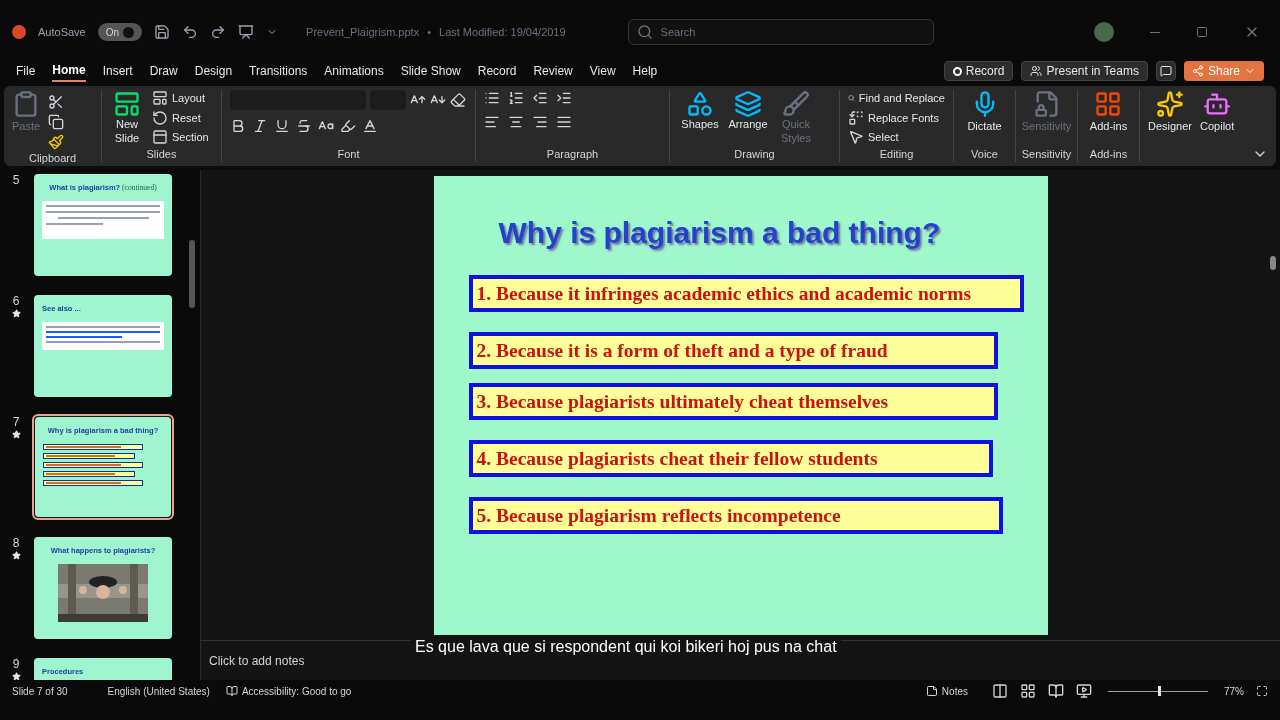 Image resolution: width=1280 pixels, height=720 pixels. Describe the element at coordinates (540, 122) in the screenshot. I see `align-right-icon` at that location.